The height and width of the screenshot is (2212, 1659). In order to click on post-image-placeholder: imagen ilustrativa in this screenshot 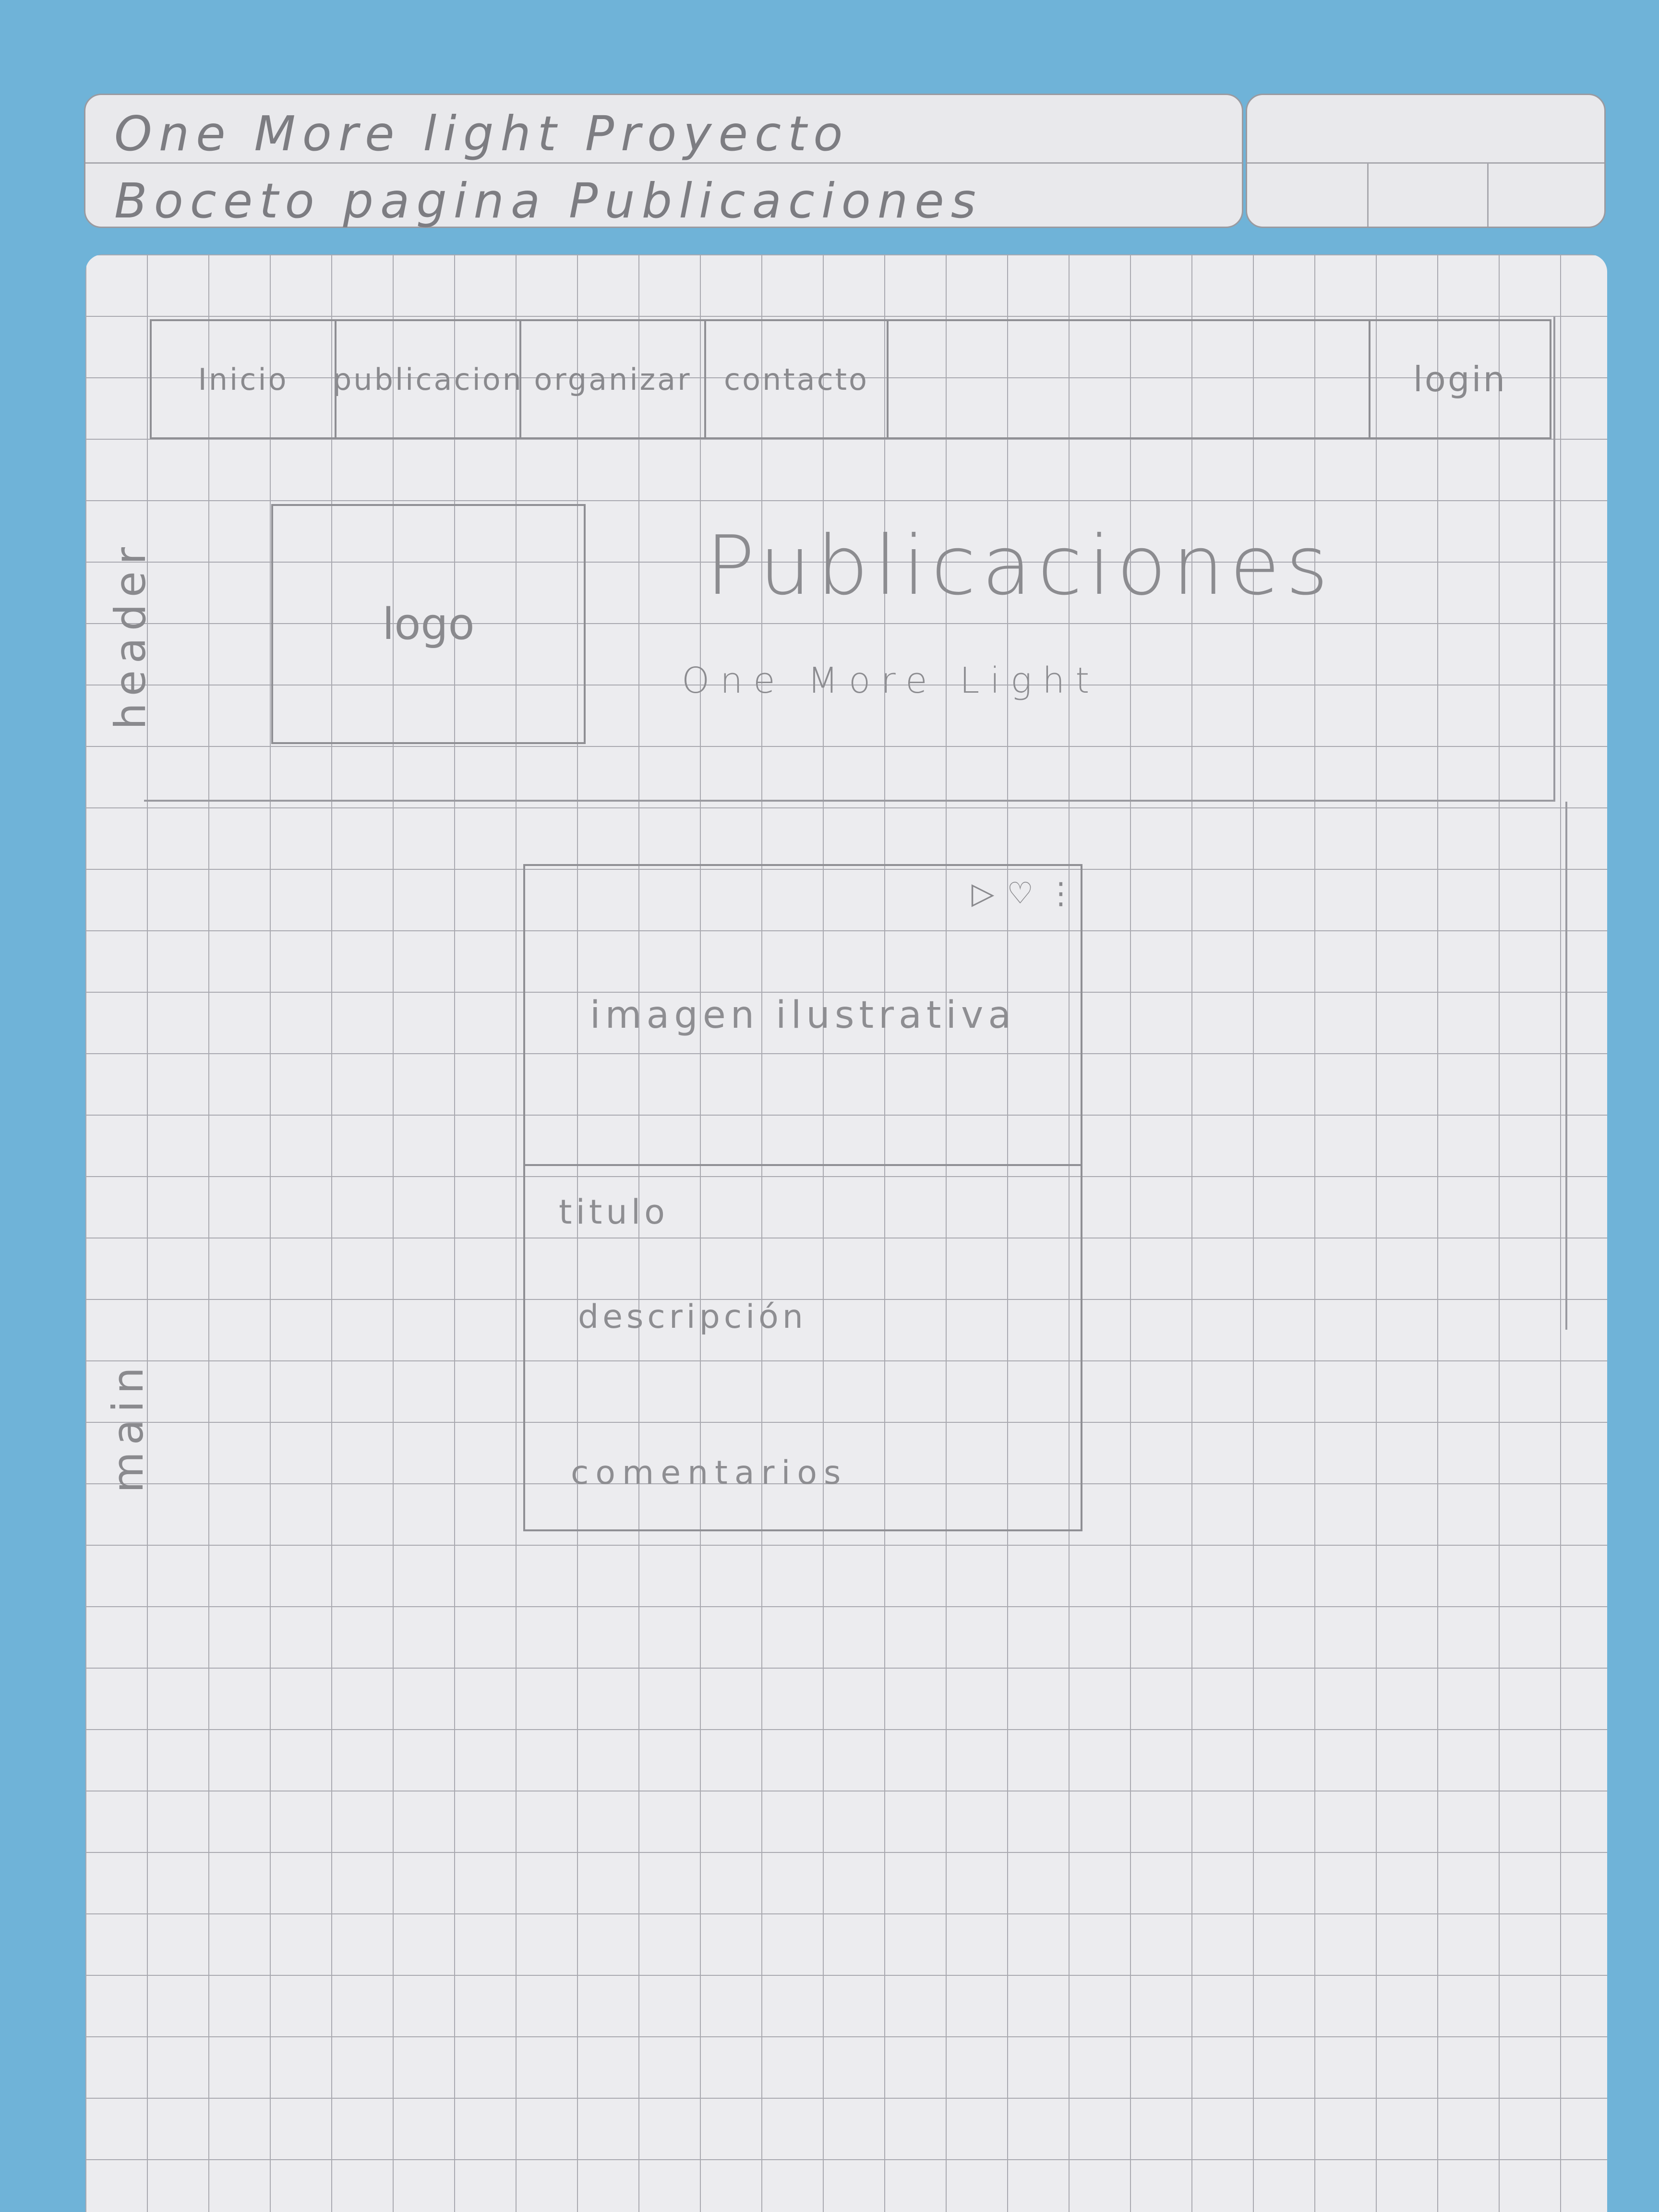, I will do `click(803, 1016)`.